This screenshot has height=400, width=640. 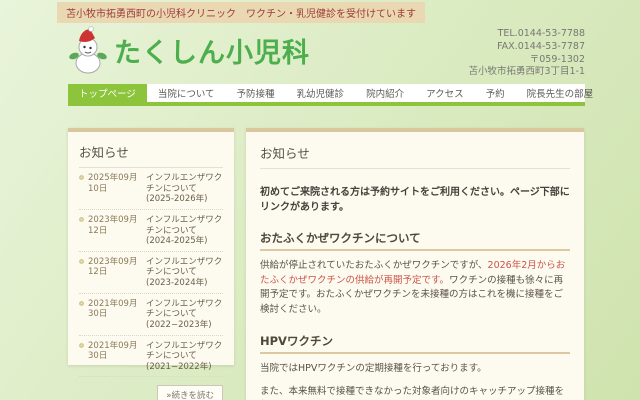 What do you see at coordinates (177, 241) in the screenshot?
I see `news-year: (2024-2025年)` at bounding box center [177, 241].